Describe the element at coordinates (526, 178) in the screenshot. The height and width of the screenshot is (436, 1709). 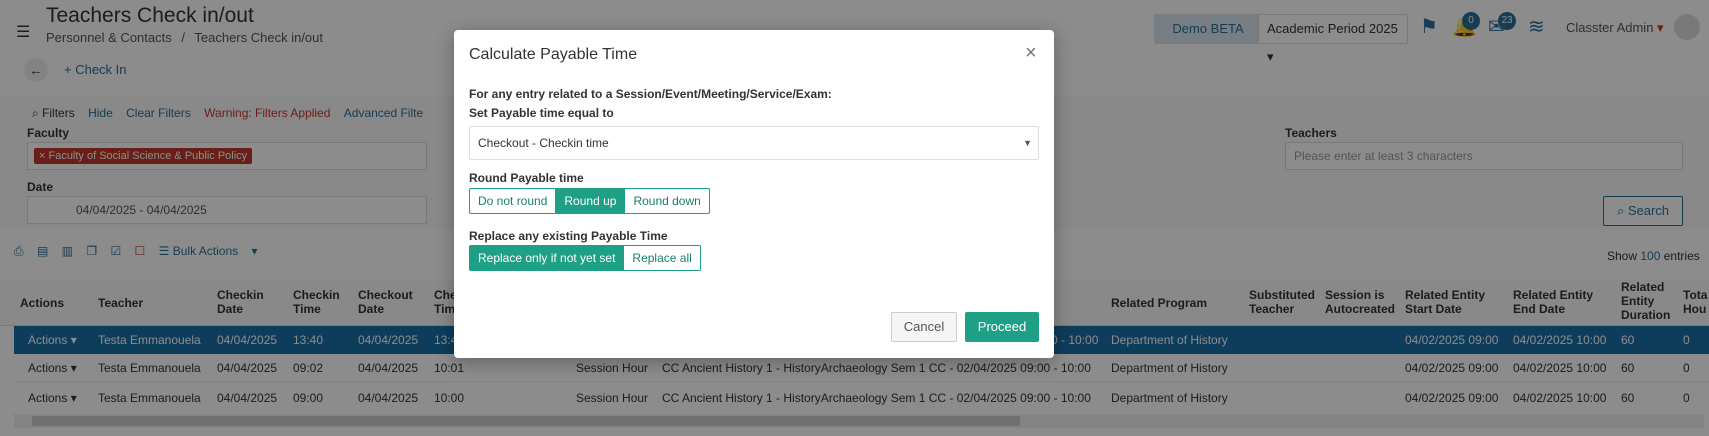
I see `round-label: Round Payable time` at that location.